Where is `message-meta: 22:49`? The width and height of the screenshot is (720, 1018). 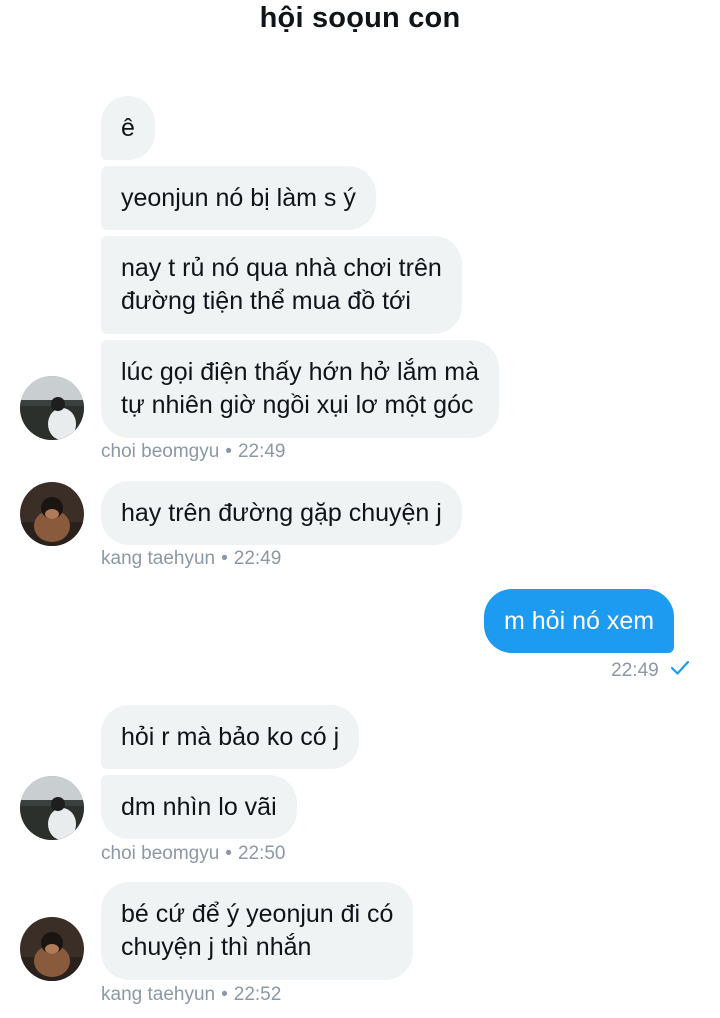 message-meta: 22:49 is located at coordinates (650, 671).